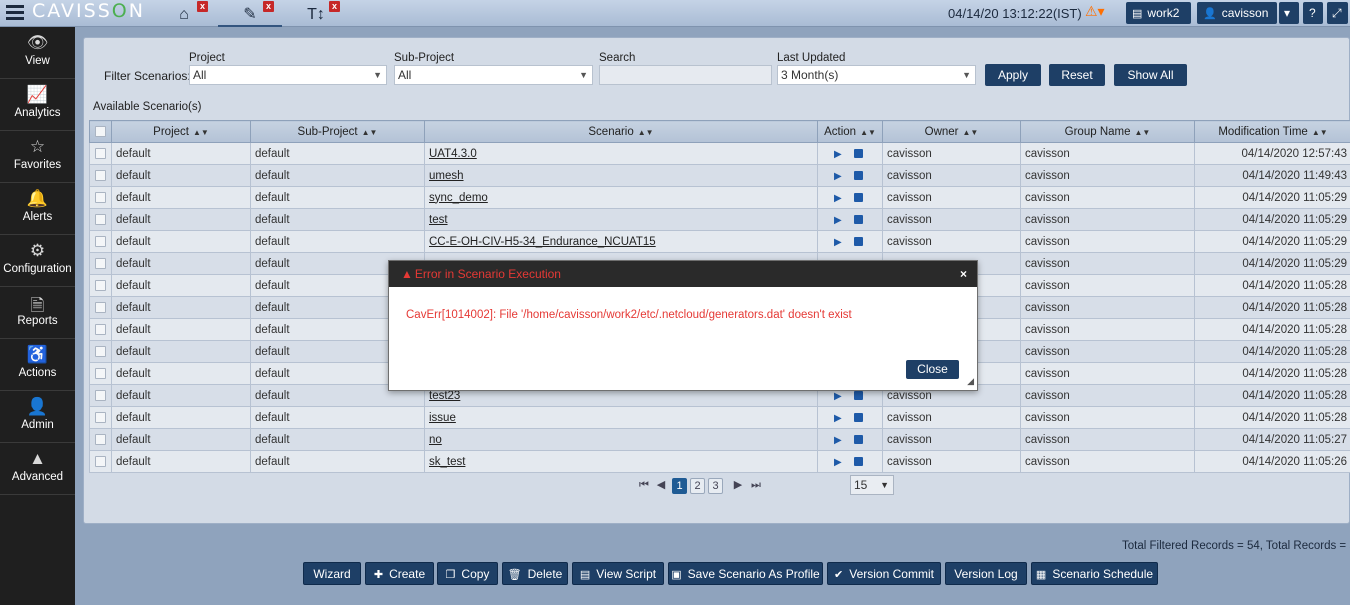 This screenshot has height=605, width=1350. Describe the element at coordinates (444, 396) in the screenshot. I see `scenario-link: test23` at that location.